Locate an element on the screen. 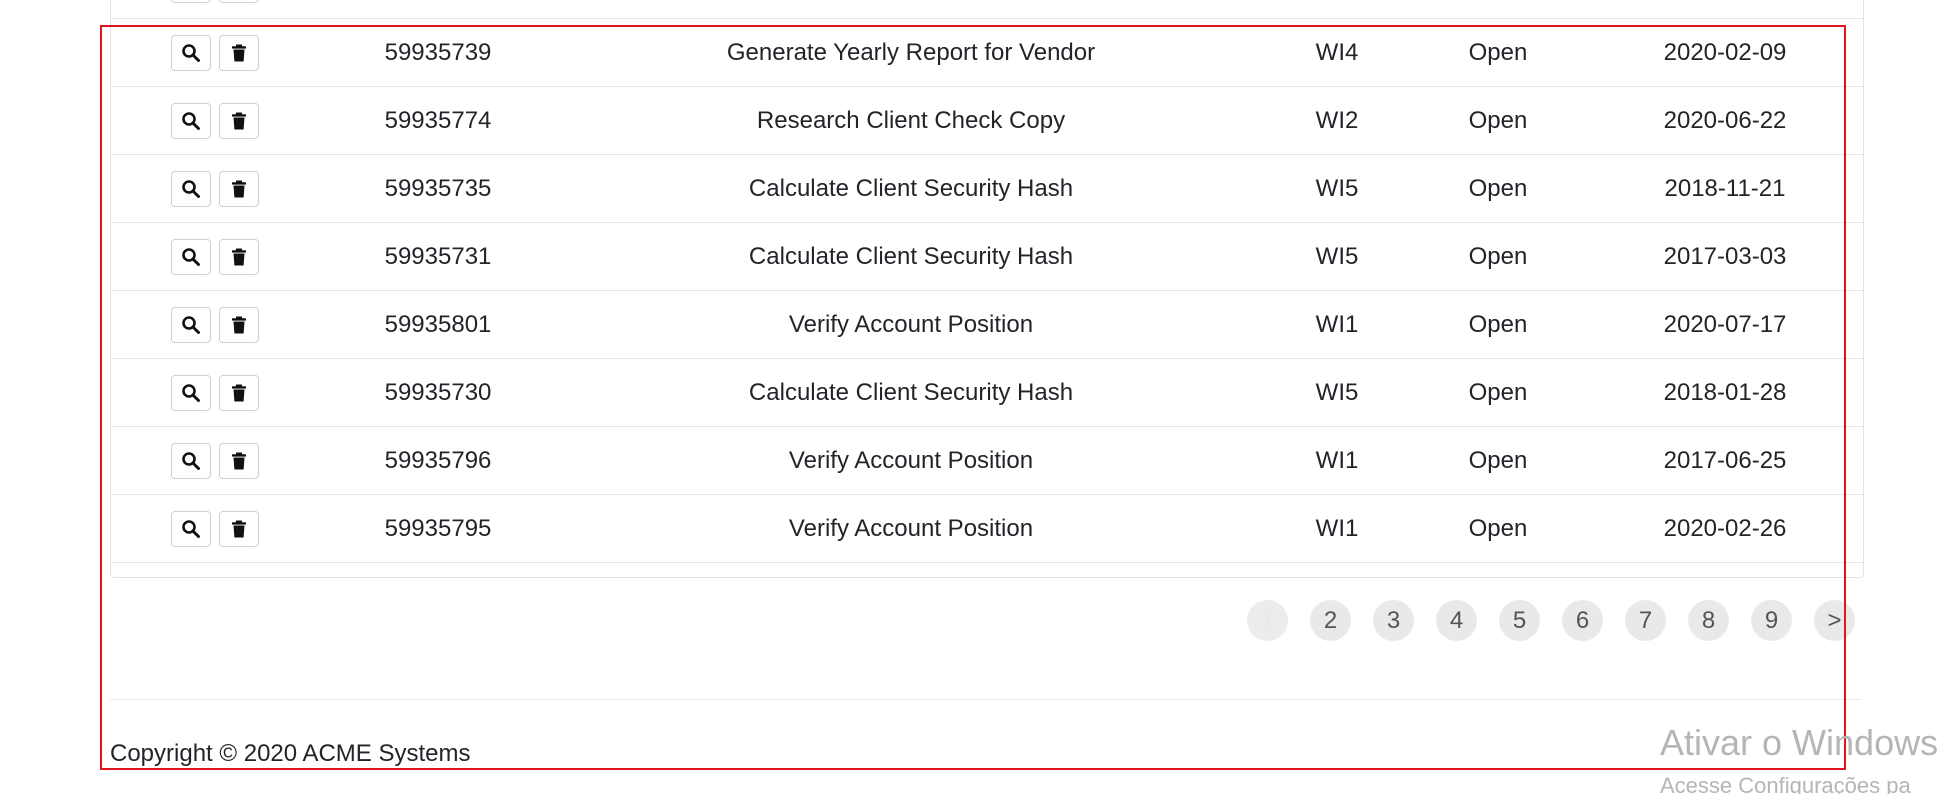 This screenshot has width=1946, height=794. page-2-button: 2 is located at coordinates (1330, 620).